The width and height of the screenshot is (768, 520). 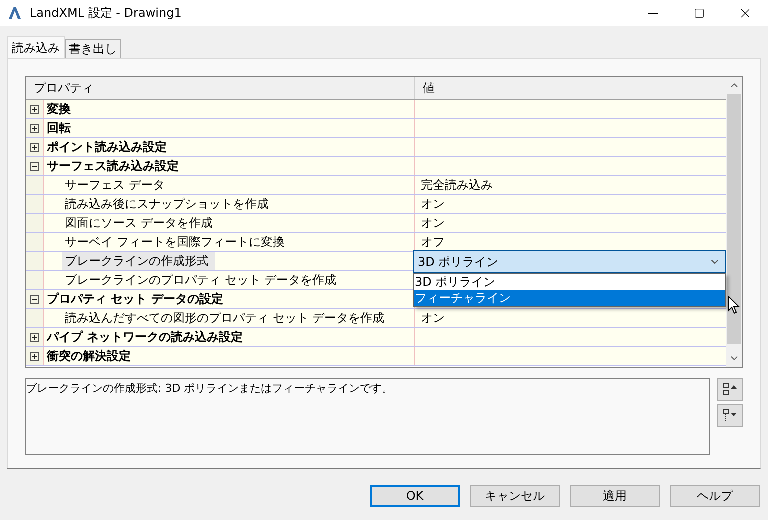 I want to click on property-label: サーフェス データ, so click(x=115, y=185).